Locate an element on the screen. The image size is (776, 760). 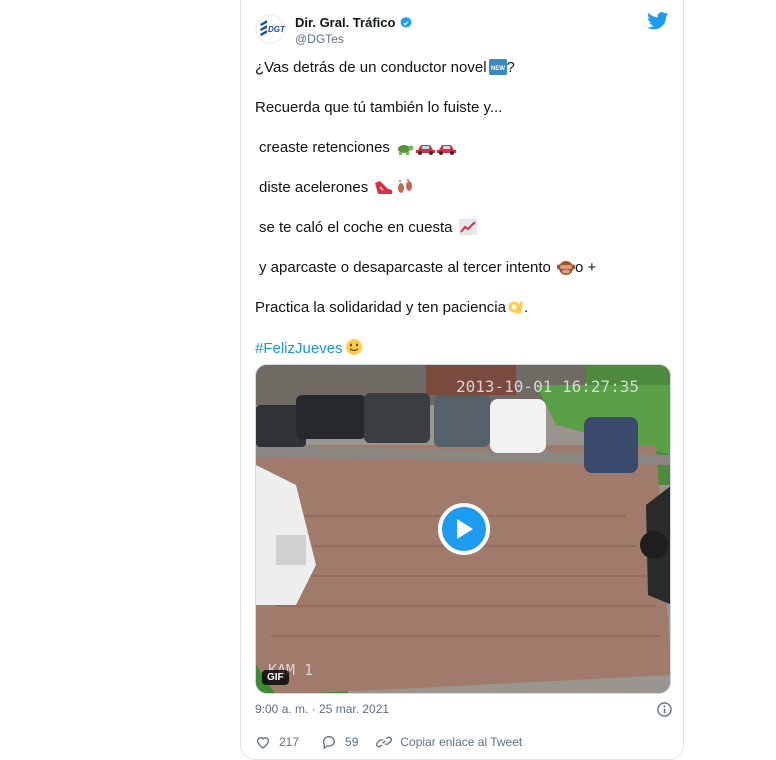
author-block: Dir. Gral. Tráfico @DGTes is located at coordinates (354, 30).